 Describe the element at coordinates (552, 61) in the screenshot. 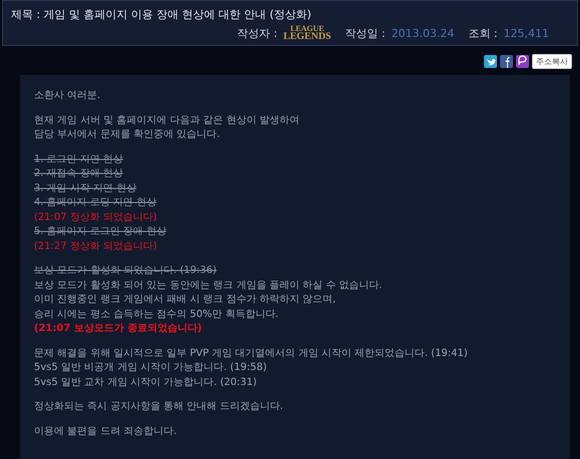

I see `copy-address-button: 주소복사` at that location.